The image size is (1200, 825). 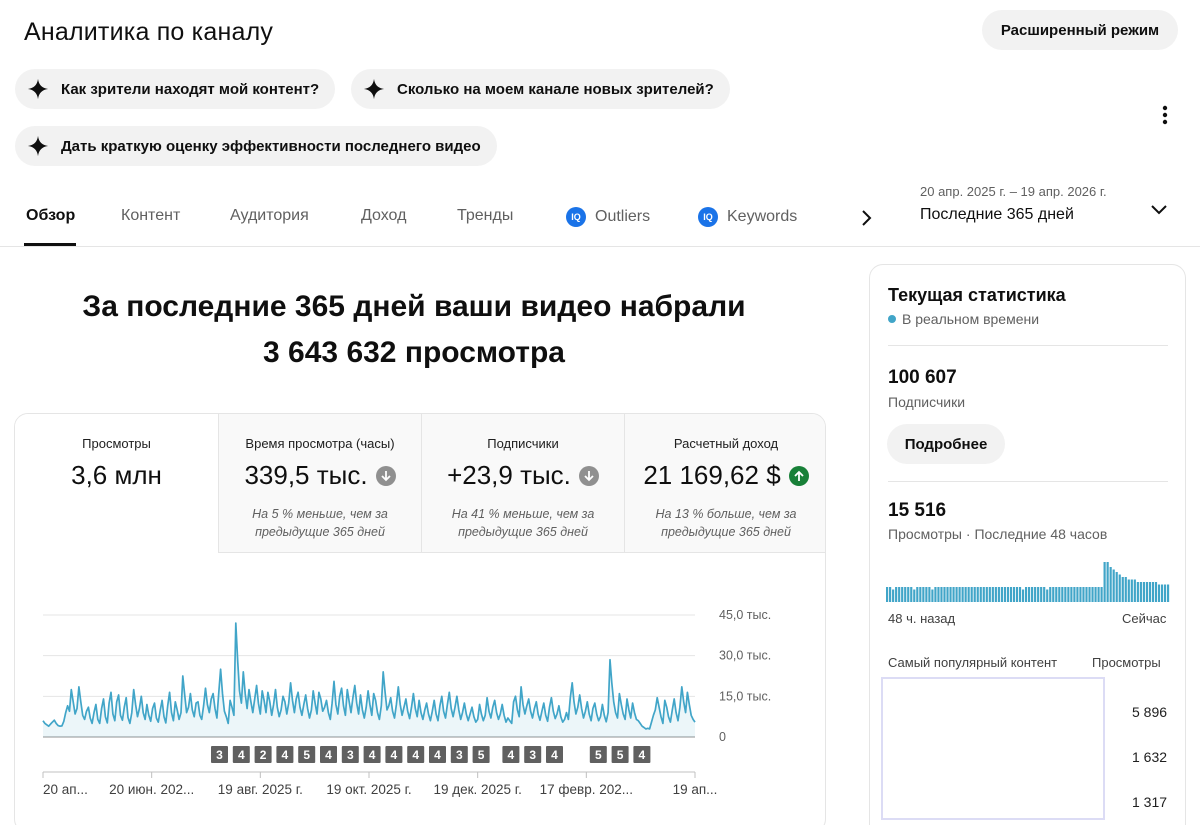 What do you see at coordinates (477, 789) in the screenshot?
I see `x-tick-label: 19 дек. 2025 г.` at bounding box center [477, 789].